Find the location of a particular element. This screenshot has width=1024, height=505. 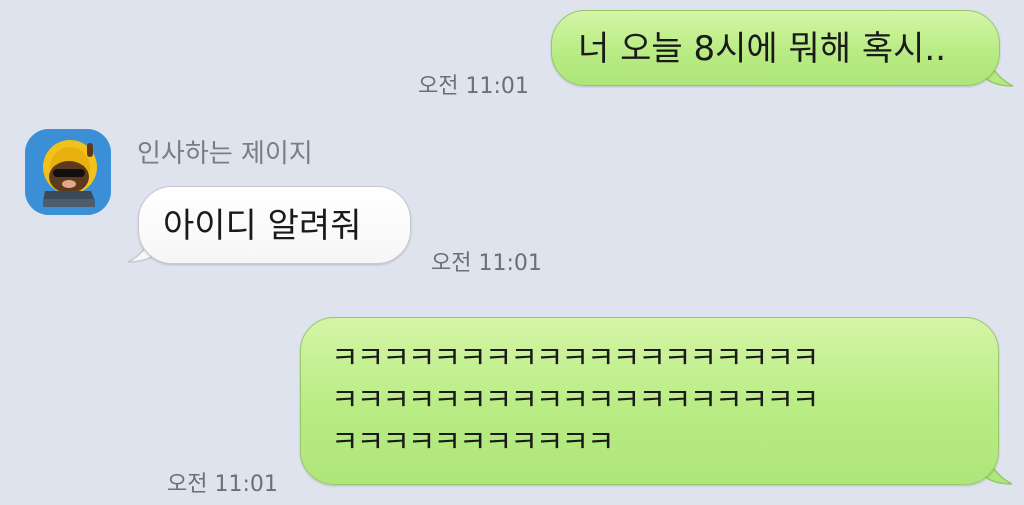

message-bubble: 아이디 알려줘 is located at coordinates (274, 225).